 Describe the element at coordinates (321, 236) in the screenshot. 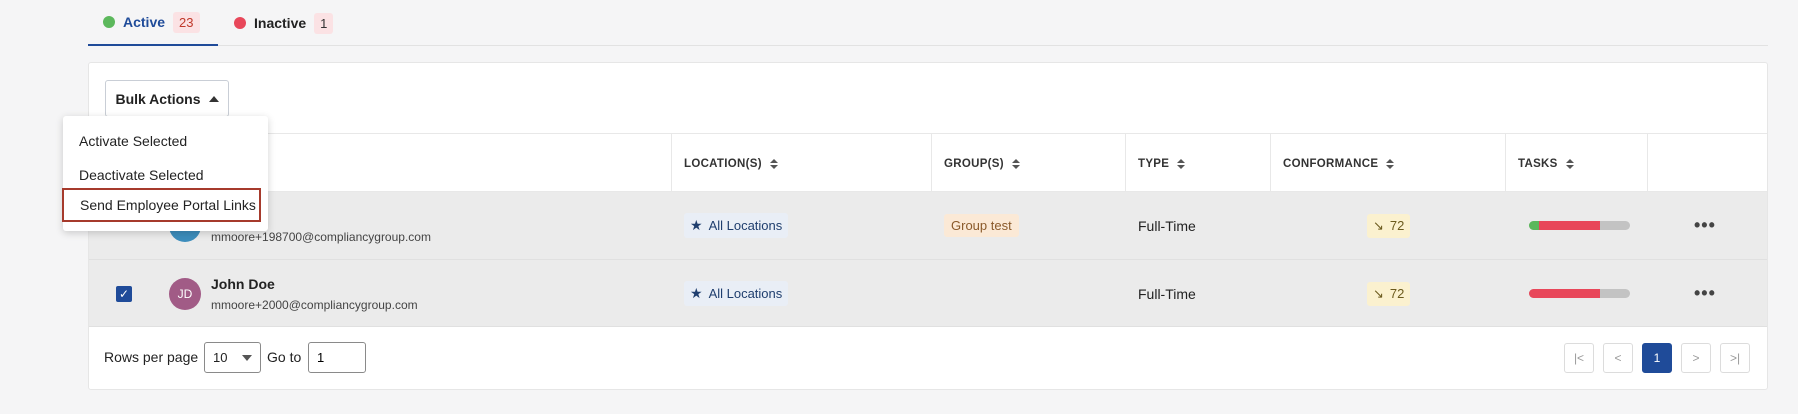

I see `employee-email: mmoore+198700@compliancygroup.com` at that location.